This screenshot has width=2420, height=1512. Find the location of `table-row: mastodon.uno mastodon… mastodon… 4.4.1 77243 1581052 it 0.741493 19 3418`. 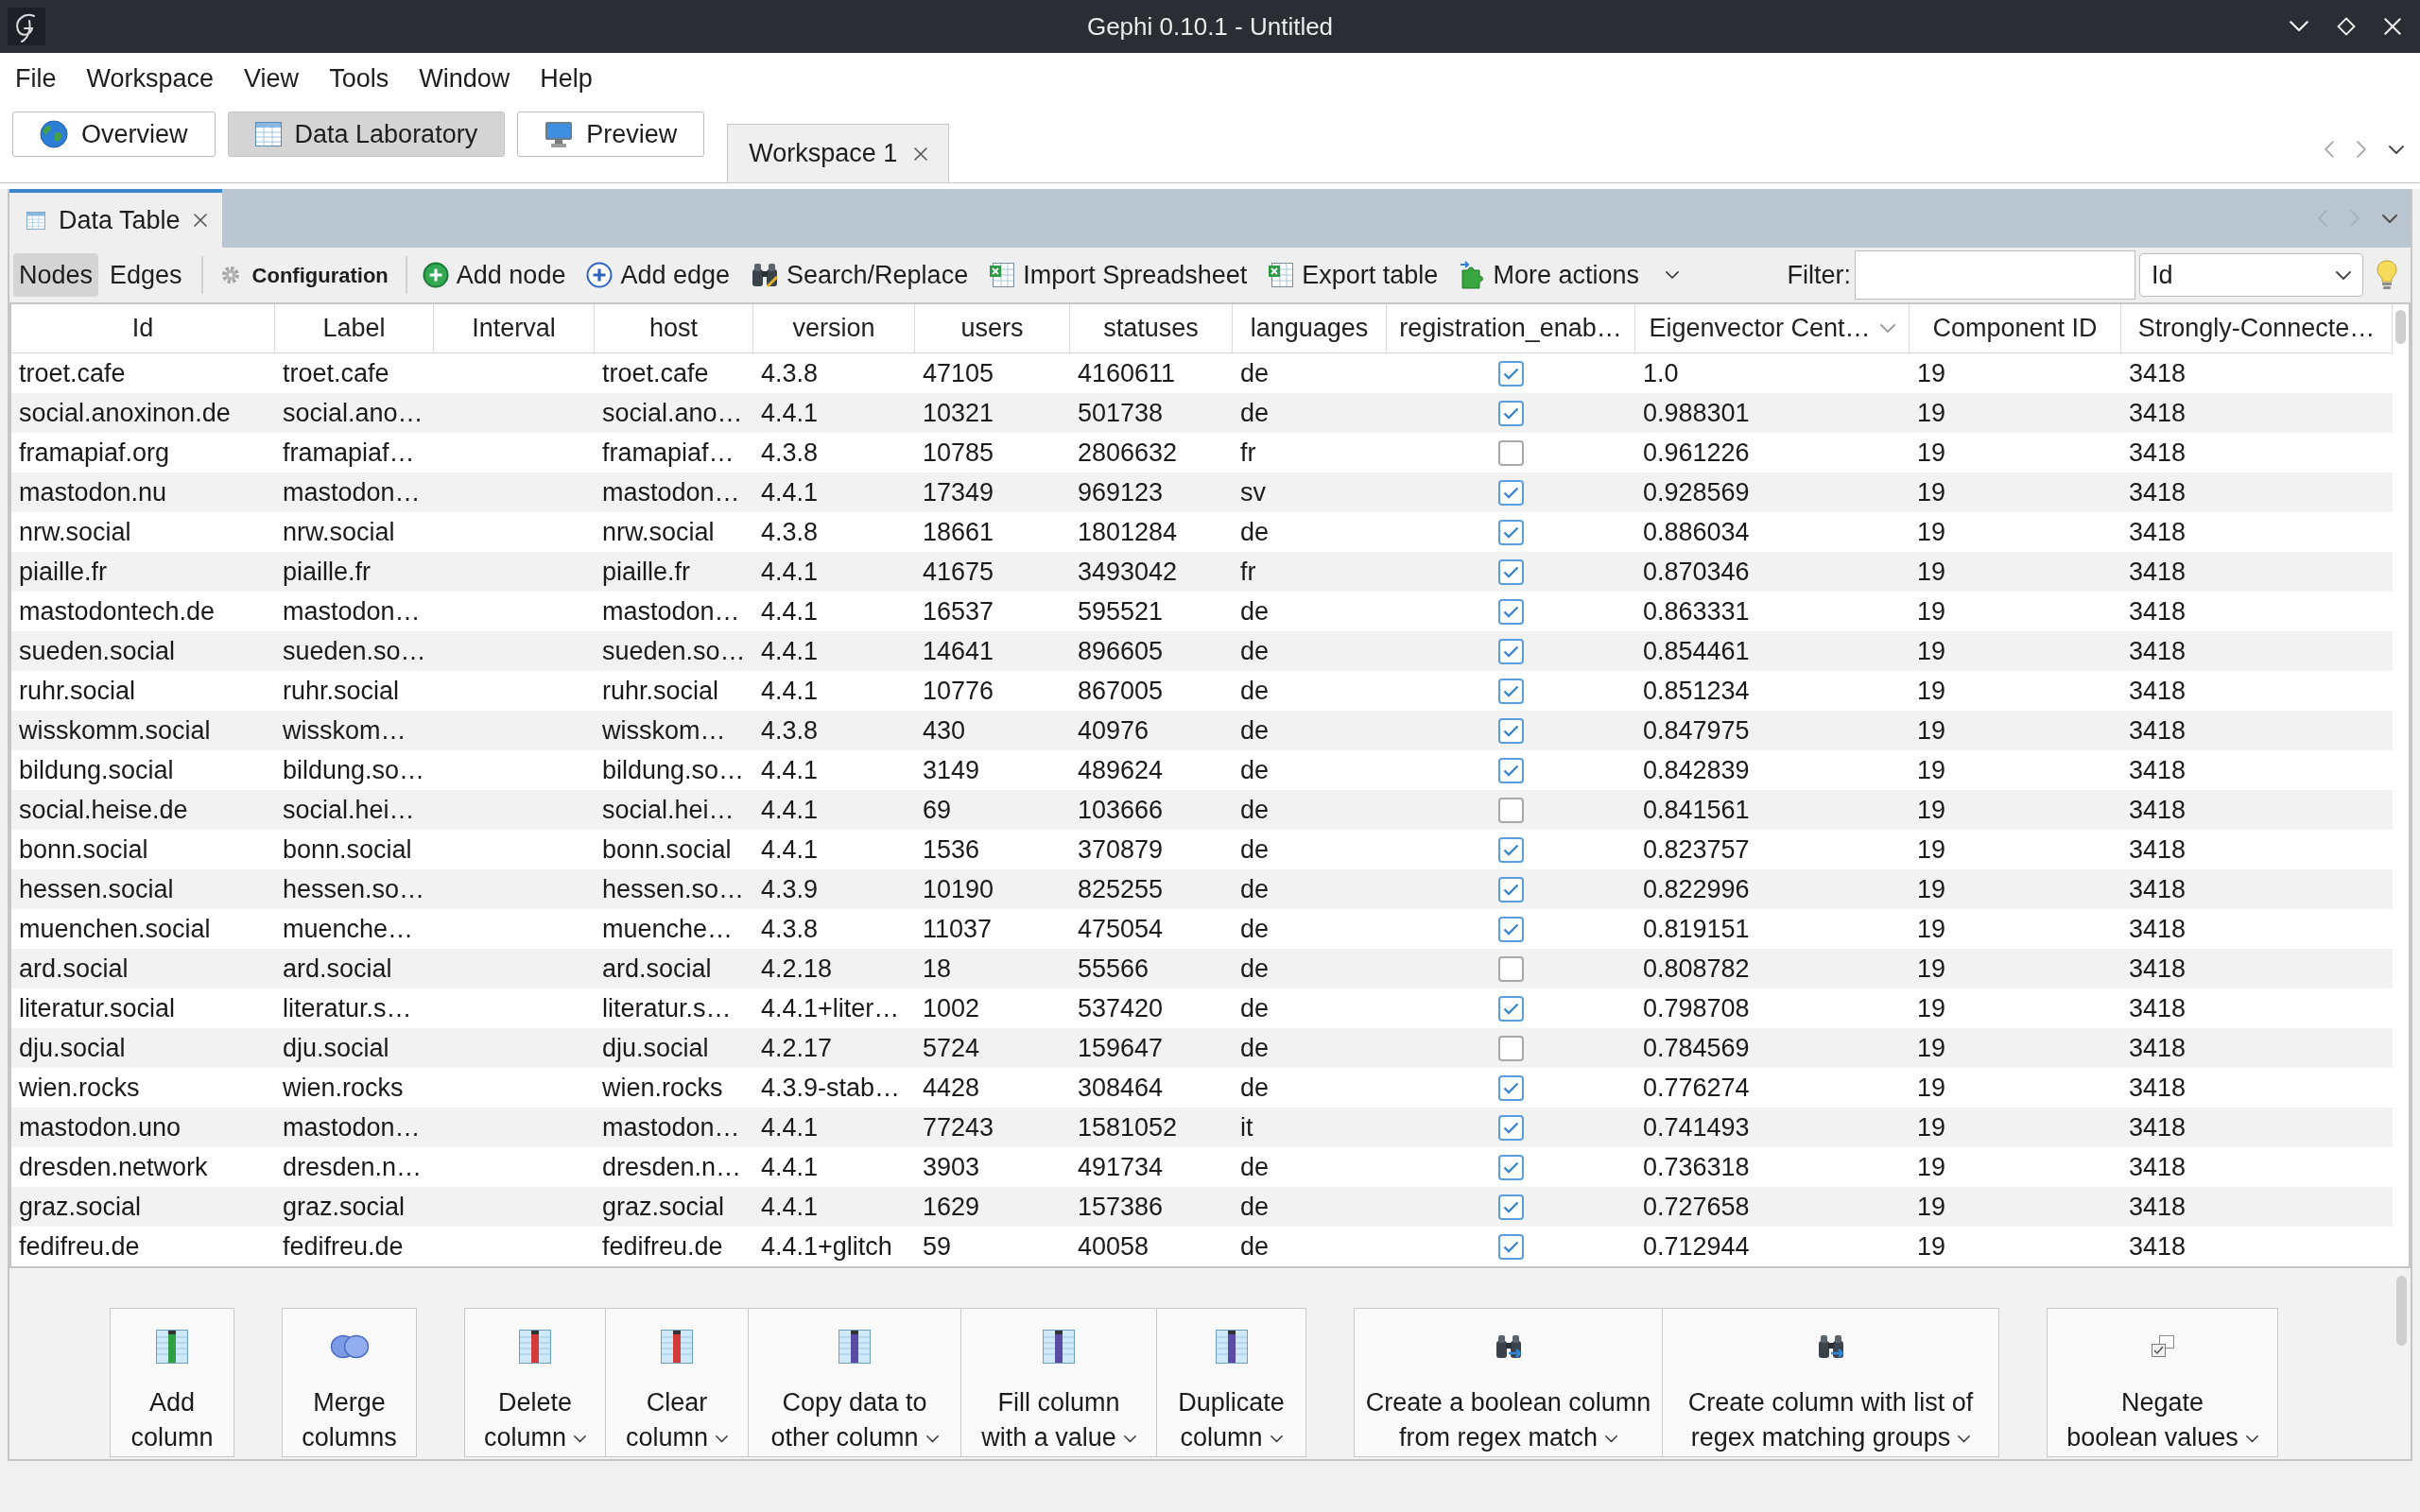

table-row: mastodon.uno mastodon… mastodon… 4.4.1 77243 1581052 it 0.741493 19 3418 is located at coordinates (1202, 1127).